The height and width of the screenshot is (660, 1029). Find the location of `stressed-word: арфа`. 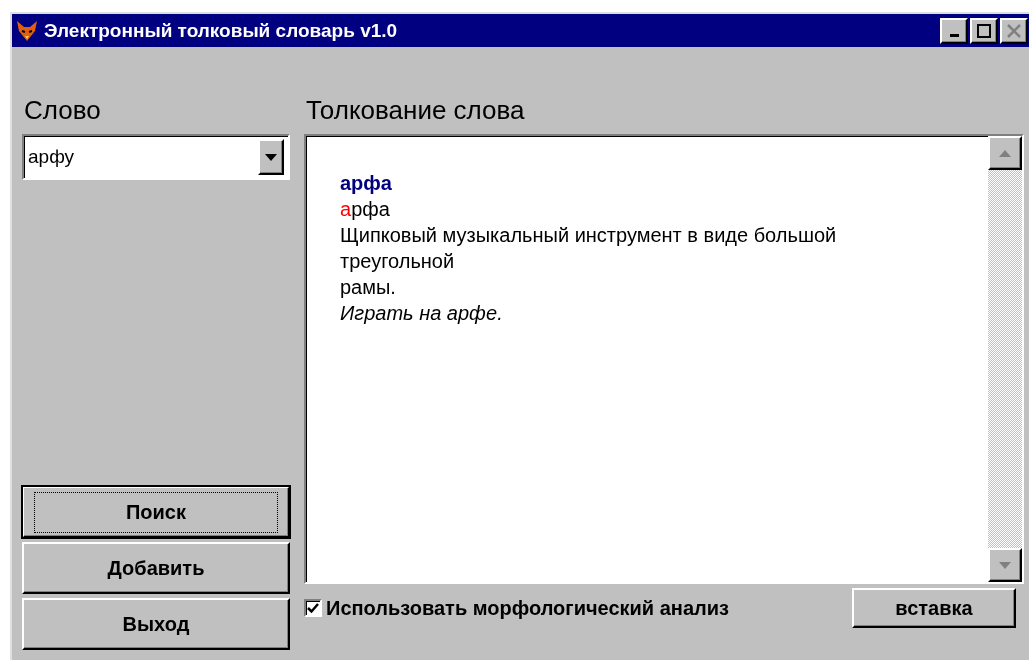

stressed-word: арфа is located at coordinates (365, 209).